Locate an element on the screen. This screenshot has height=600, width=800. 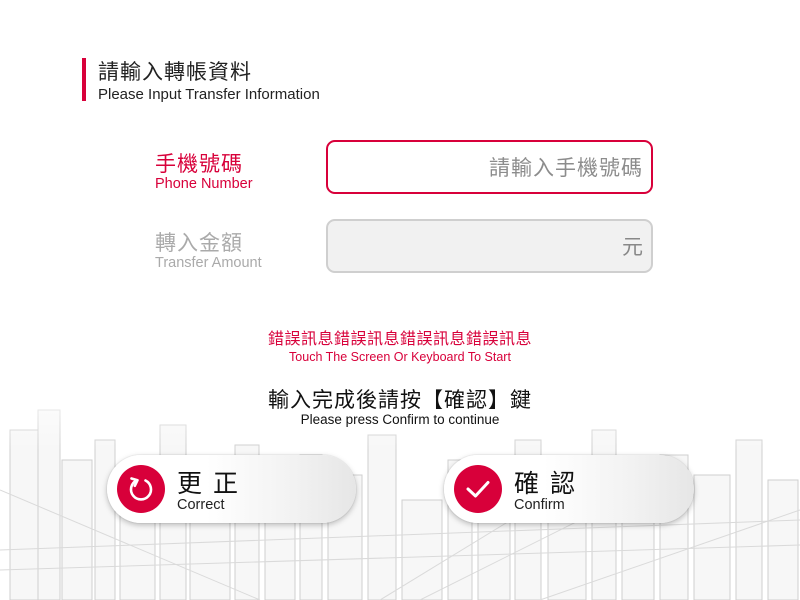
phone-label-en: Phone Number is located at coordinates (204, 184).